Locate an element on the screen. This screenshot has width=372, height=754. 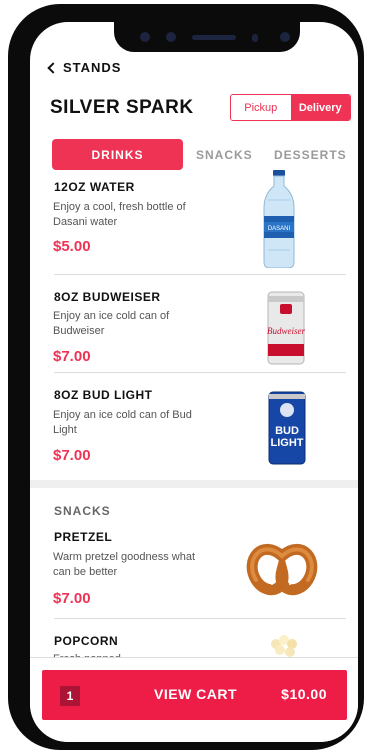
pretzel-image is located at coordinates (282, 569).